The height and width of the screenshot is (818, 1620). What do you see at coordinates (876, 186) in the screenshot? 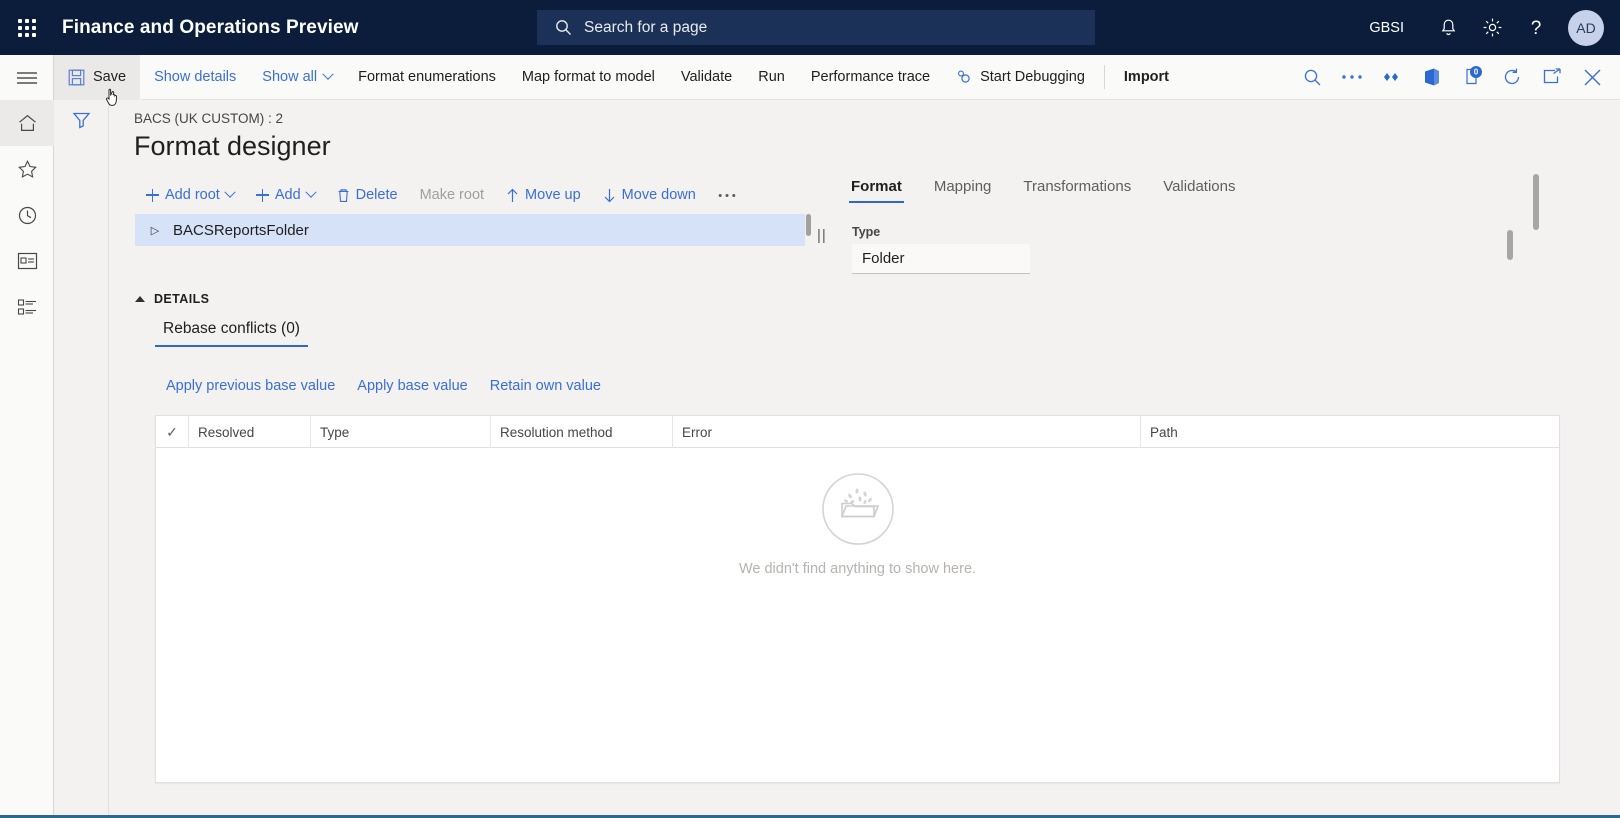
I see `tab-label: Format` at bounding box center [876, 186].